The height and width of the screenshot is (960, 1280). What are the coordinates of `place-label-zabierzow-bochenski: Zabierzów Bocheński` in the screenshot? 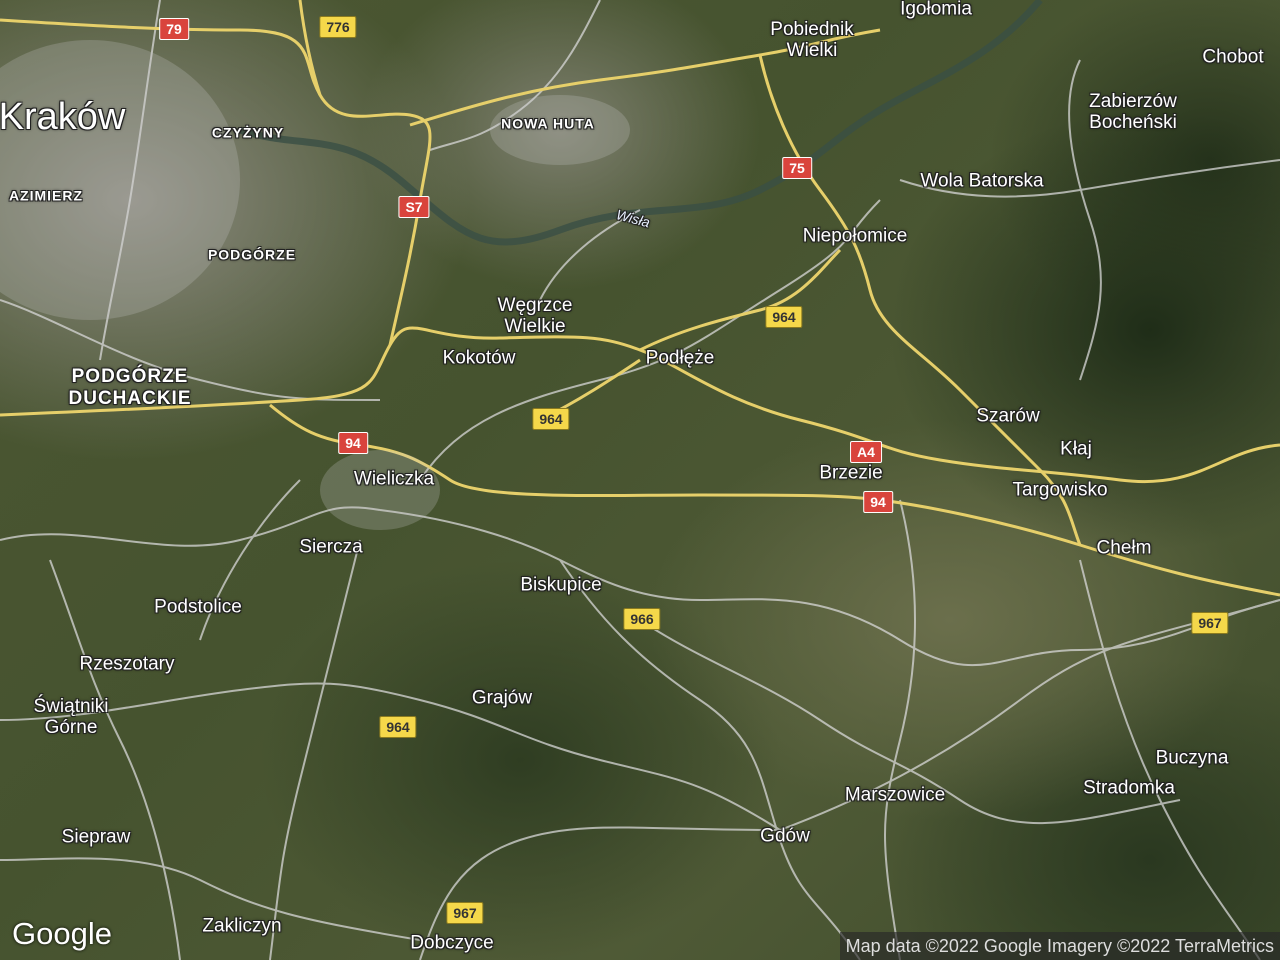 It's located at (1133, 112).